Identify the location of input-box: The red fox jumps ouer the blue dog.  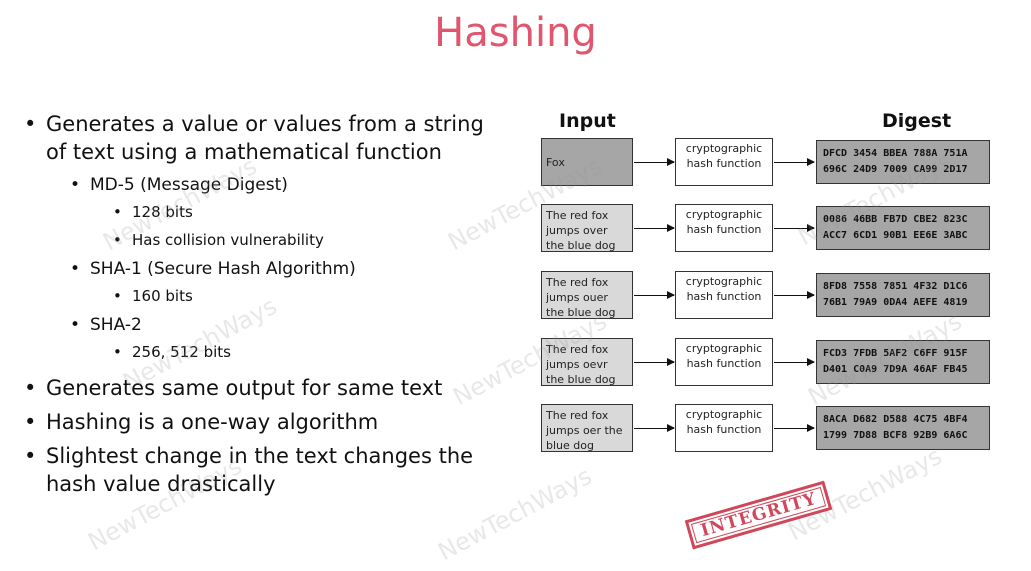
(587, 295).